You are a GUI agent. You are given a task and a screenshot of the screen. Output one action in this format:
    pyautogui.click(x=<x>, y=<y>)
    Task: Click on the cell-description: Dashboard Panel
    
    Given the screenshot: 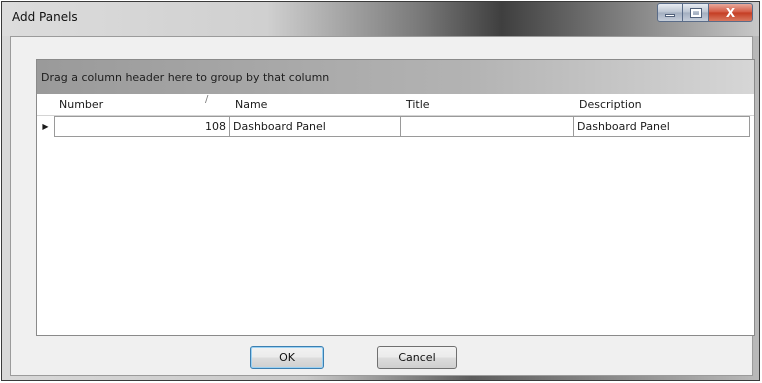 What is the action you would take?
    pyautogui.click(x=662, y=126)
    